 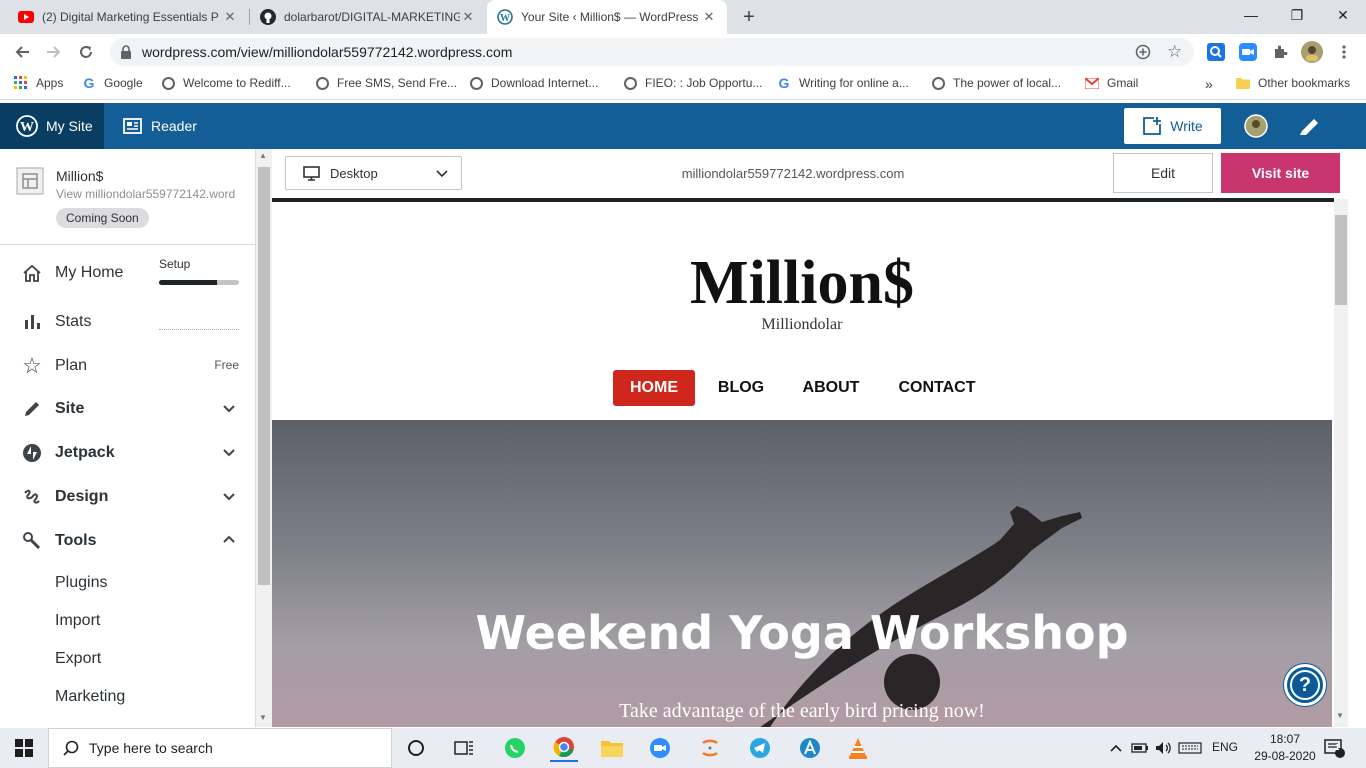 What do you see at coordinates (749, 17) in the screenshot?
I see `new-tab-button: +` at bounding box center [749, 17].